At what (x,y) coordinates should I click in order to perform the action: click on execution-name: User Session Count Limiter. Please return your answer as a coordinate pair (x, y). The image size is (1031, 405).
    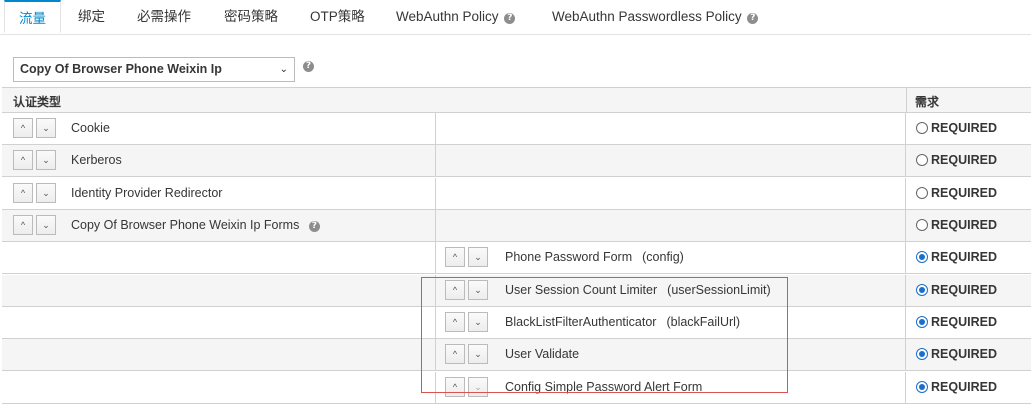
    Looking at the image, I should click on (581, 290).